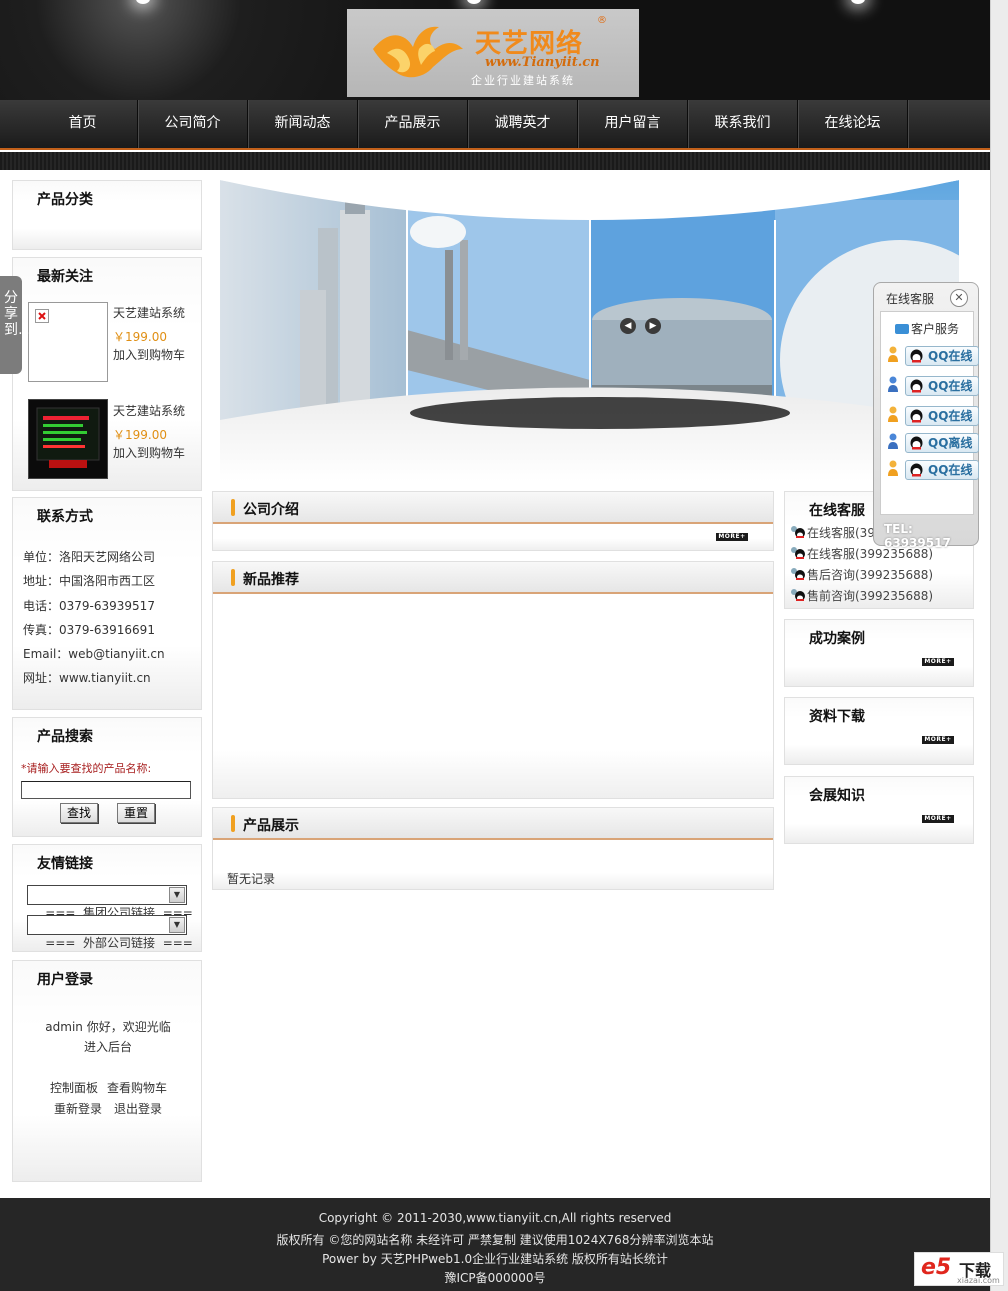  Describe the element at coordinates (89, 557) in the screenshot. I see `contact-company: 单位：洛阳天艺网络公司` at that location.